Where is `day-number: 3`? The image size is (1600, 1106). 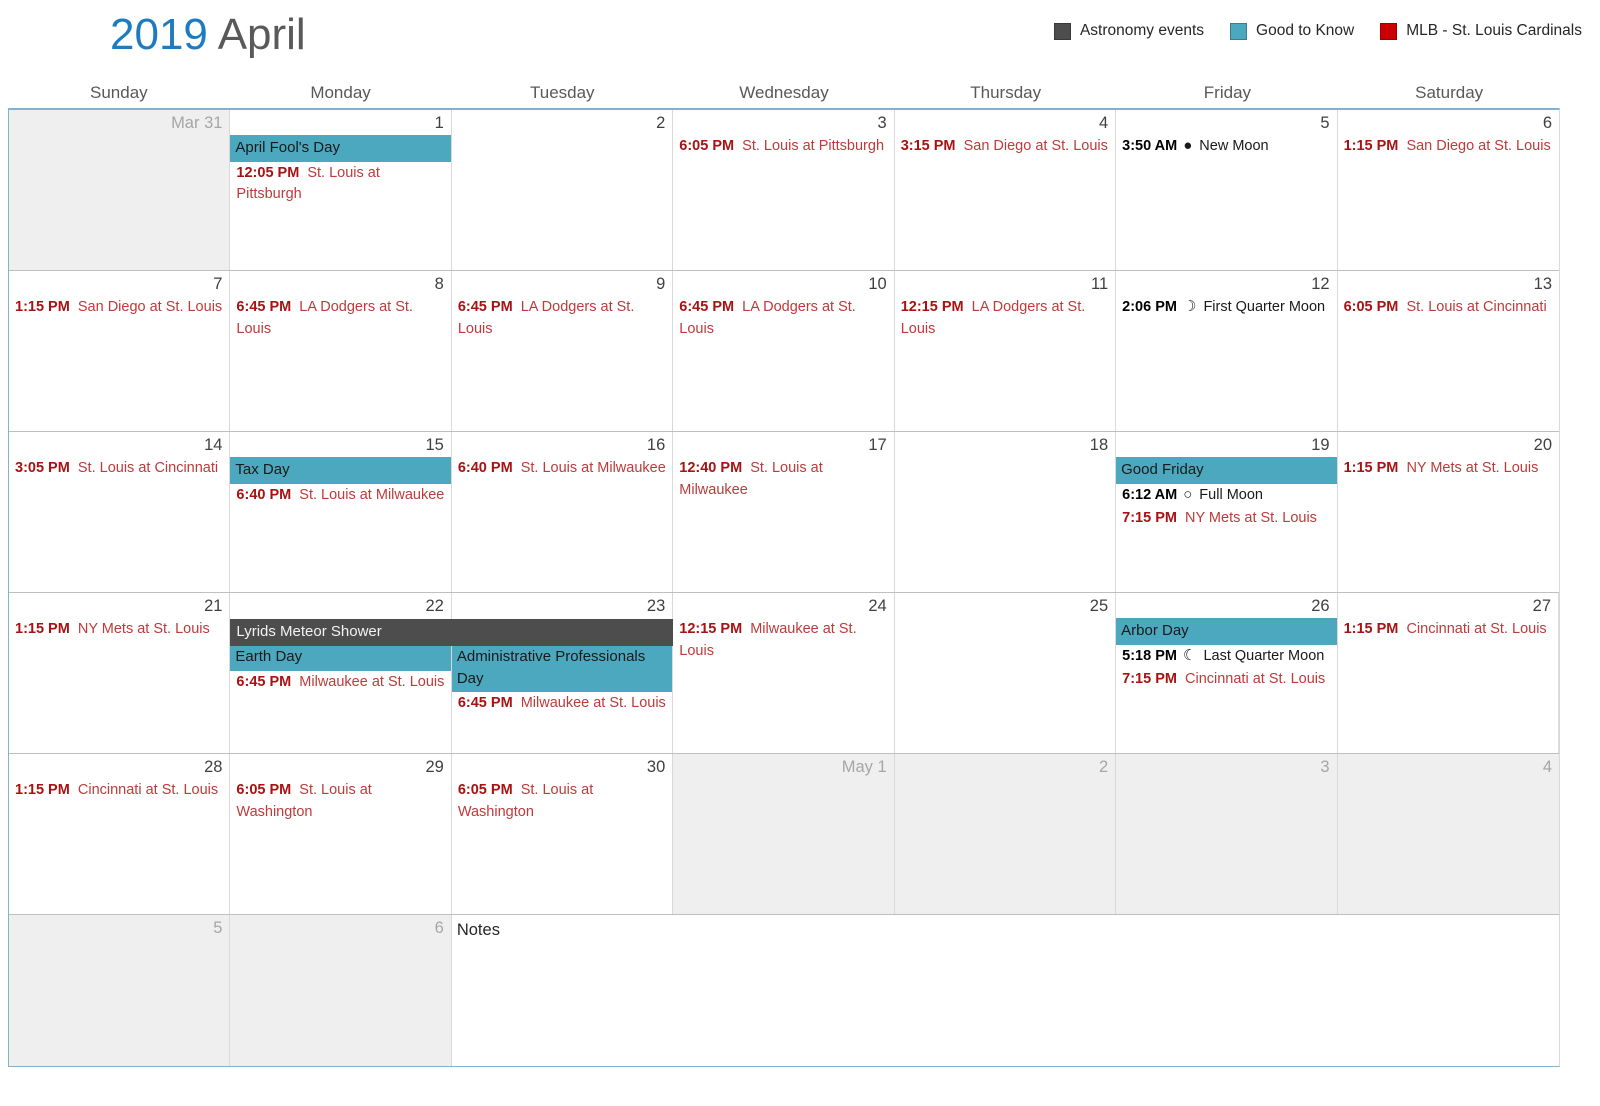 day-number: 3 is located at coordinates (882, 123).